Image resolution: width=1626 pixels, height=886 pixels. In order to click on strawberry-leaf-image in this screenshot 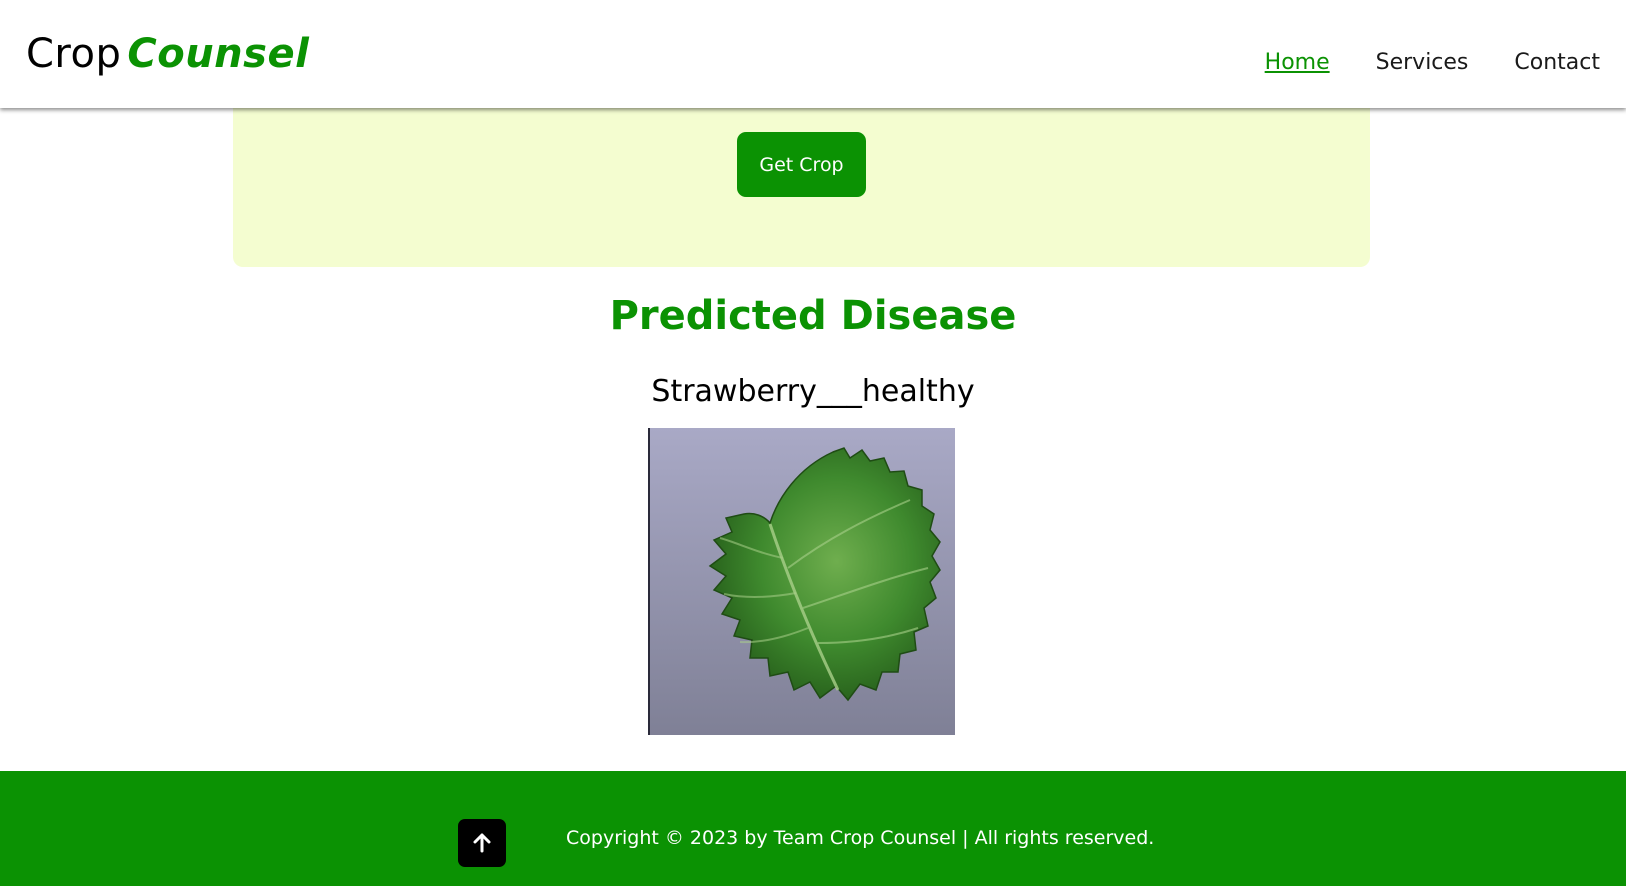, I will do `click(801, 581)`.